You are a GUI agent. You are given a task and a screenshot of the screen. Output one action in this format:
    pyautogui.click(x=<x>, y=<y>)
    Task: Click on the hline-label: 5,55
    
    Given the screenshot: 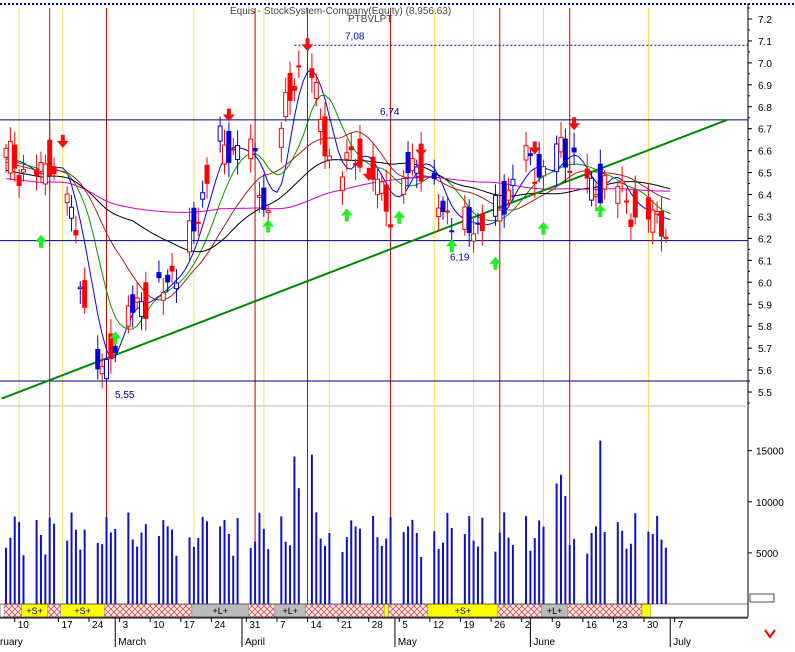 What is the action you would take?
    pyautogui.click(x=125, y=395)
    